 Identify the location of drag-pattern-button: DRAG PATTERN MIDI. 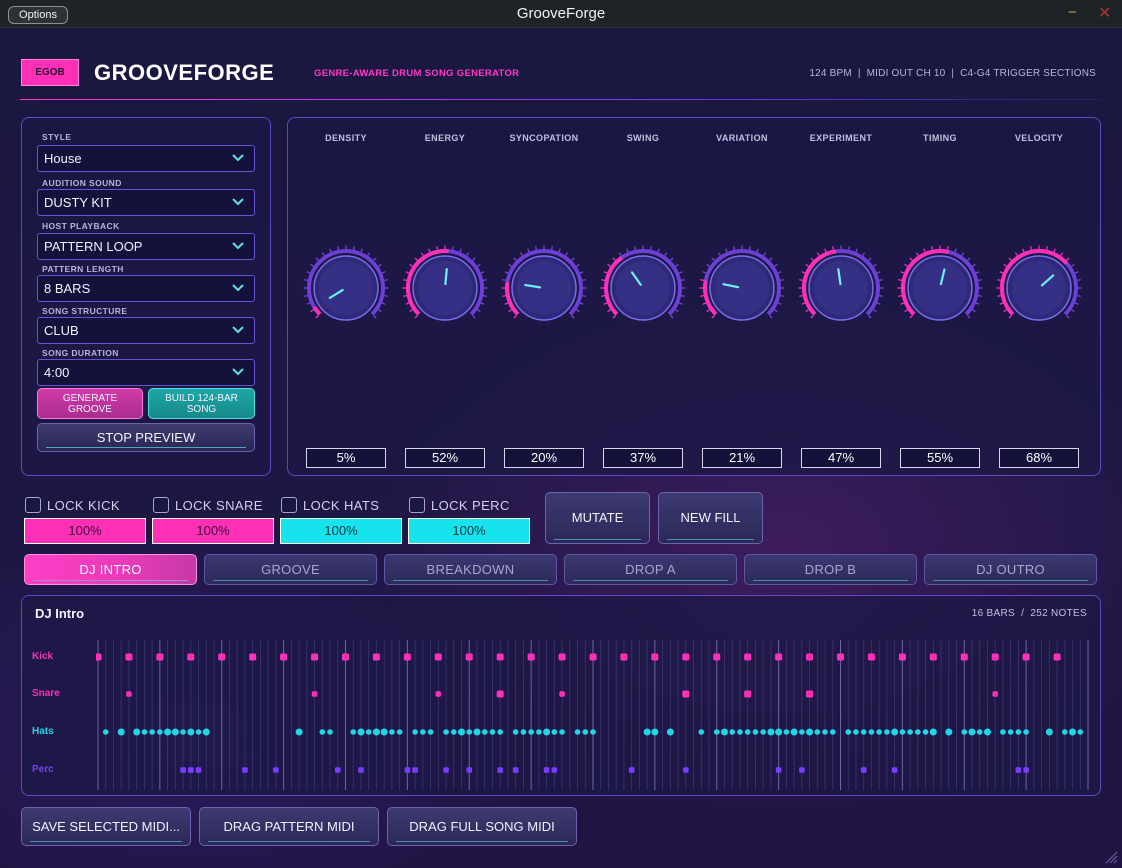
(289, 826).